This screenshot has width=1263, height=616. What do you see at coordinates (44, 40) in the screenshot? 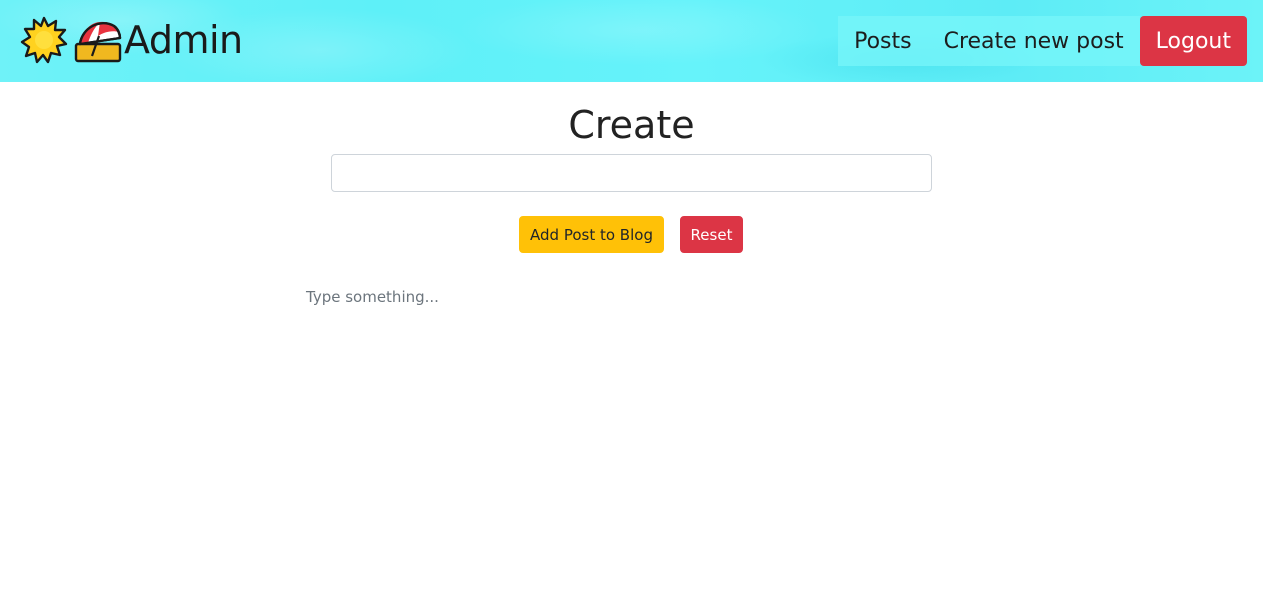
I see `sun-icon` at bounding box center [44, 40].